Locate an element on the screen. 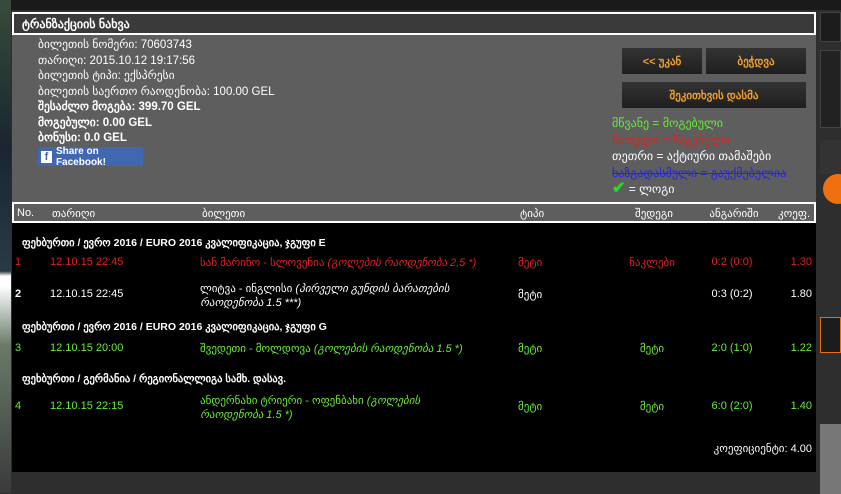 The height and width of the screenshot is (494, 841). background-image is located at coordinates (5, 246).